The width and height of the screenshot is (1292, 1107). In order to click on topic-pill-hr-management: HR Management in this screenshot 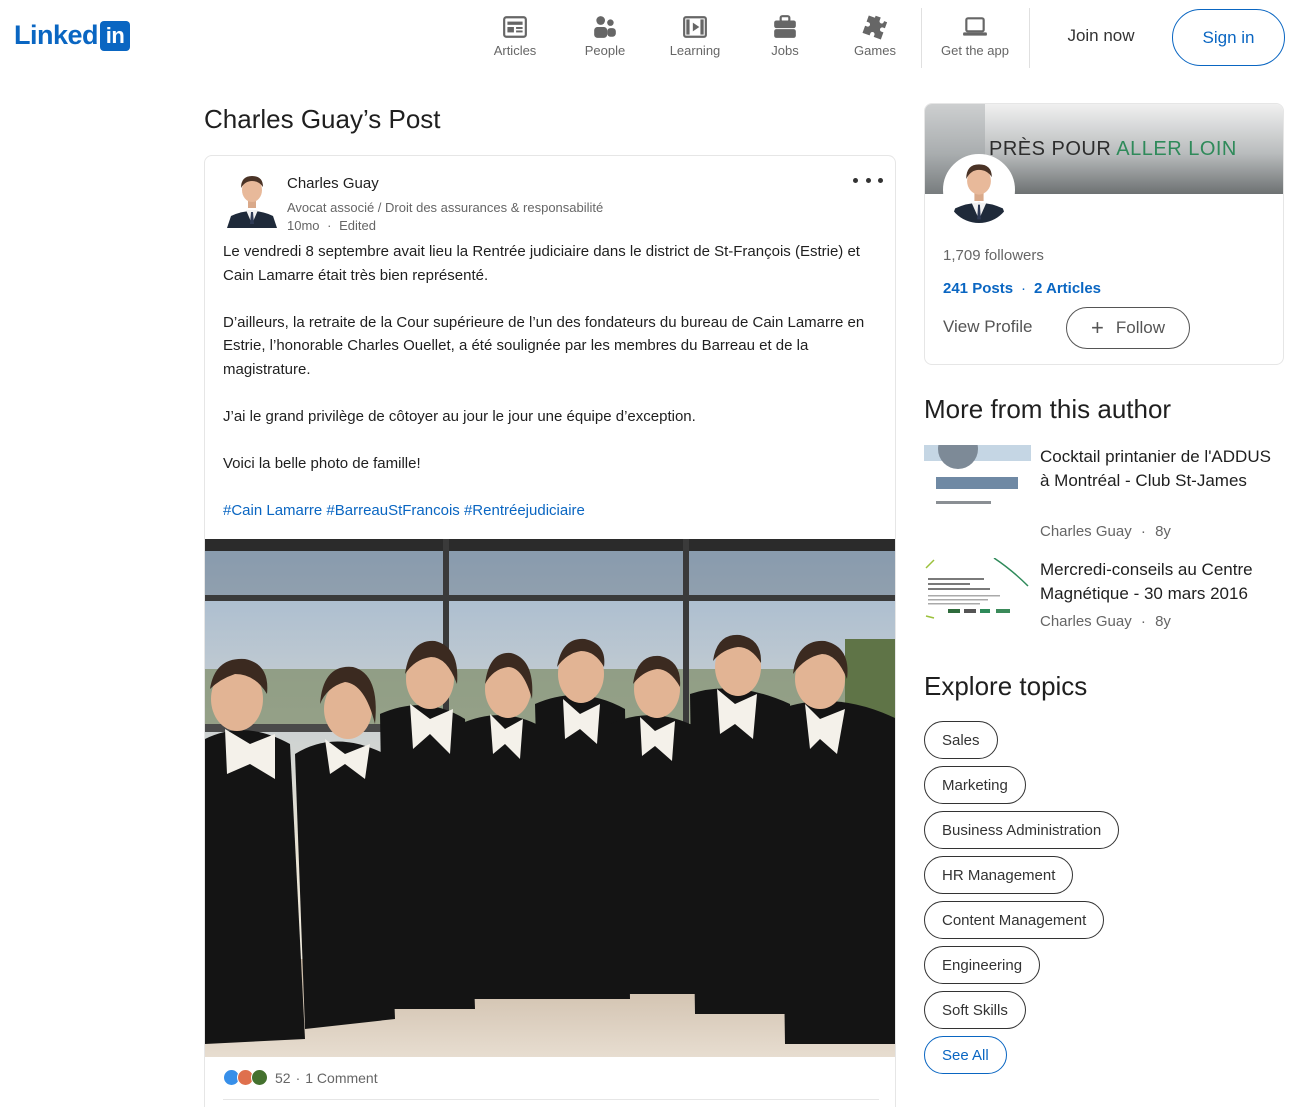, I will do `click(999, 875)`.